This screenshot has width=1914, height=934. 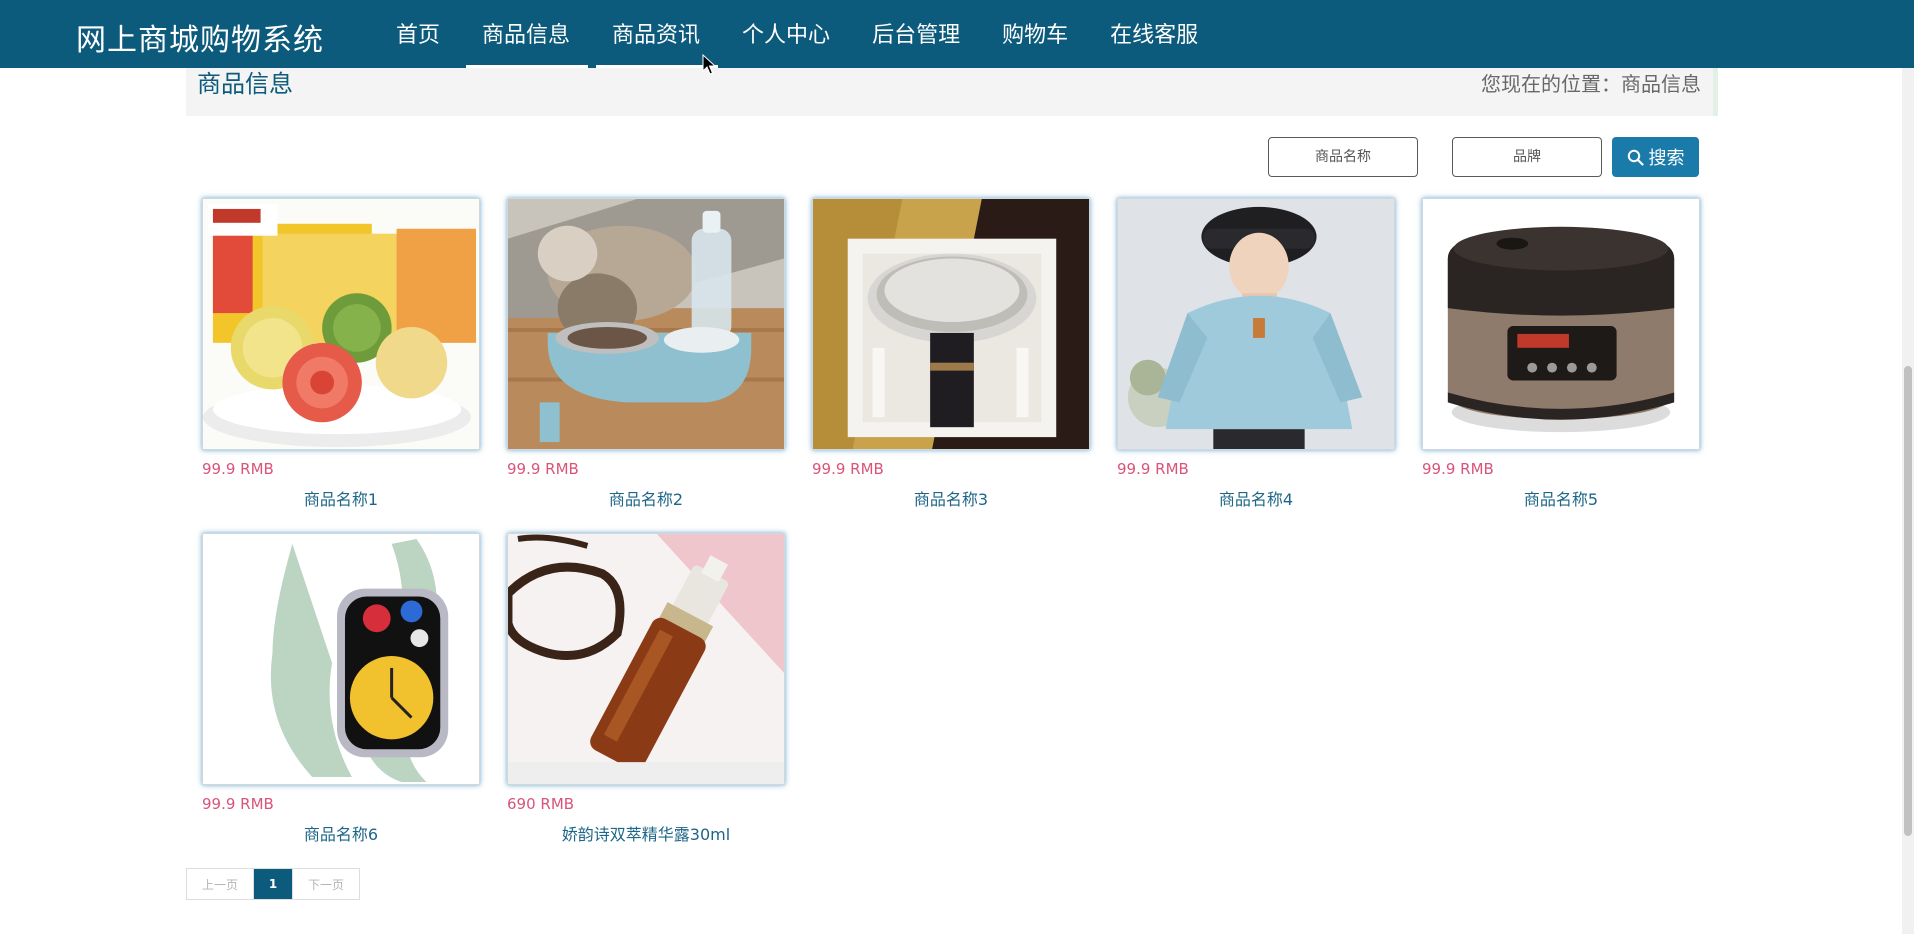 What do you see at coordinates (1635, 157) in the screenshot?
I see `search-icon` at bounding box center [1635, 157].